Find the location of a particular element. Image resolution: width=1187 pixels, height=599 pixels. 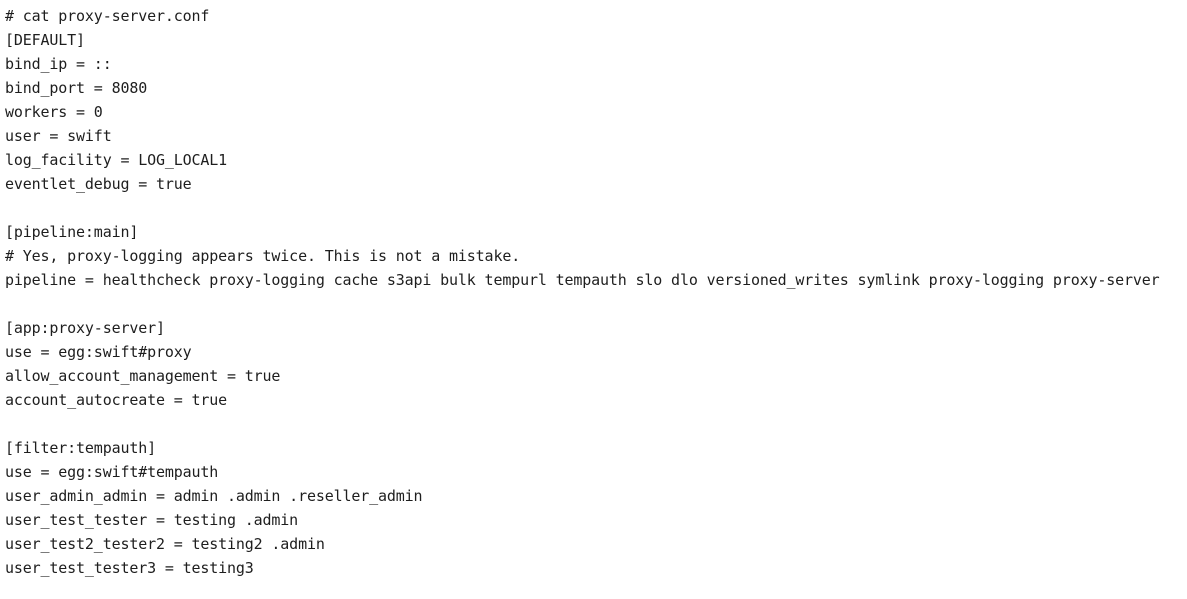

command-line: # cat proxy-server.conf is located at coordinates (107, 16).